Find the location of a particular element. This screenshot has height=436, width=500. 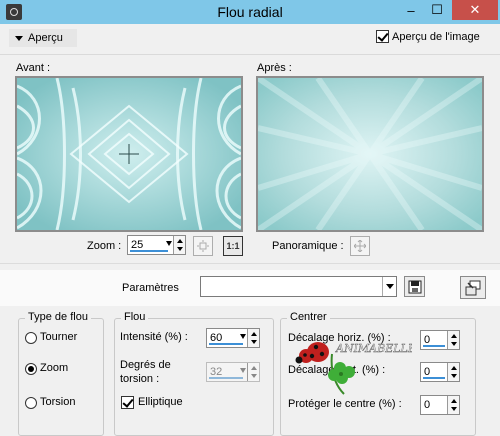

intensity-dropdown-arrow-icon is located at coordinates (243, 336).